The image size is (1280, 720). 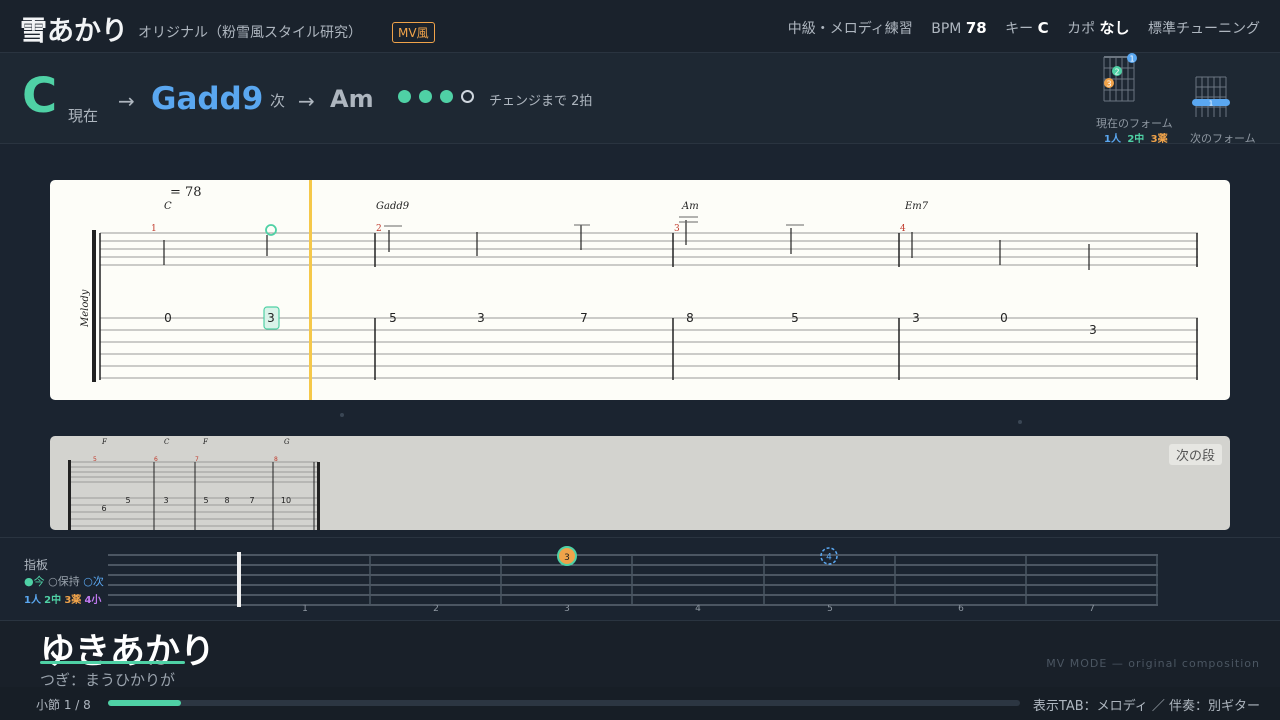 I want to click on mv-badge: MV風, so click(x=413, y=32).